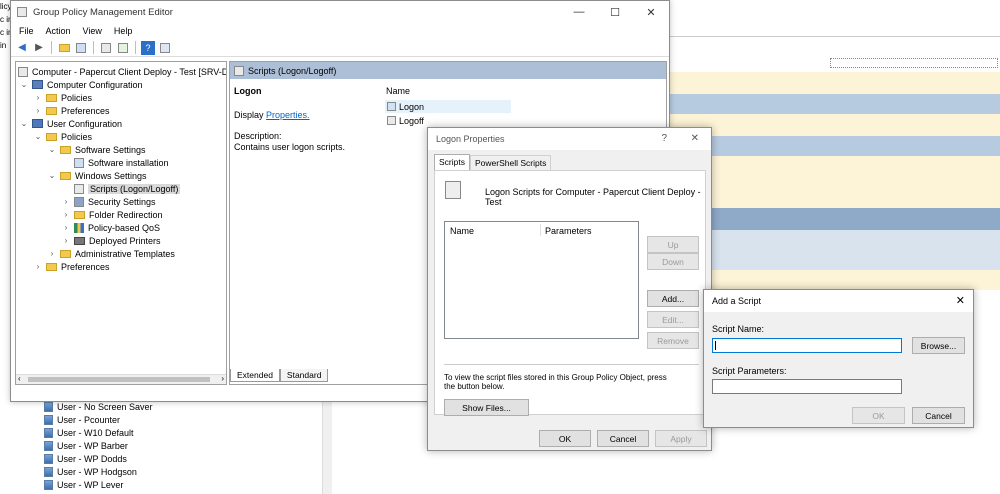  Describe the element at coordinates (81, 48) in the screenshot. I see `show-hide-tree-icon` at that location.